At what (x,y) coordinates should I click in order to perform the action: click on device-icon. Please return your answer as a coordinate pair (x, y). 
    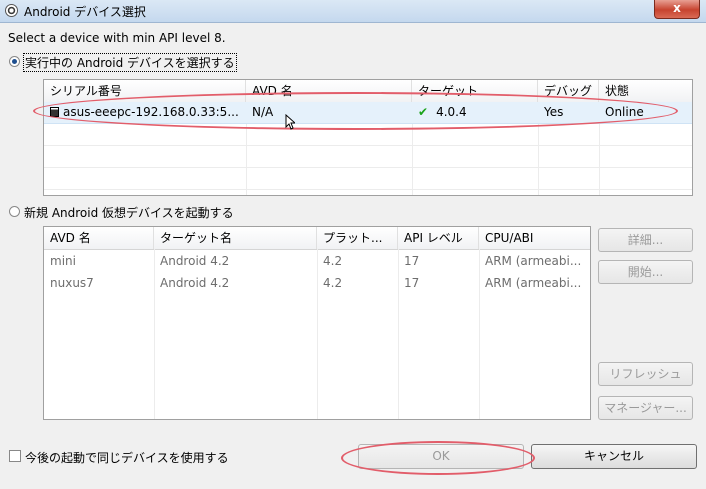
    Looking at the image, I should click on (54, 112).